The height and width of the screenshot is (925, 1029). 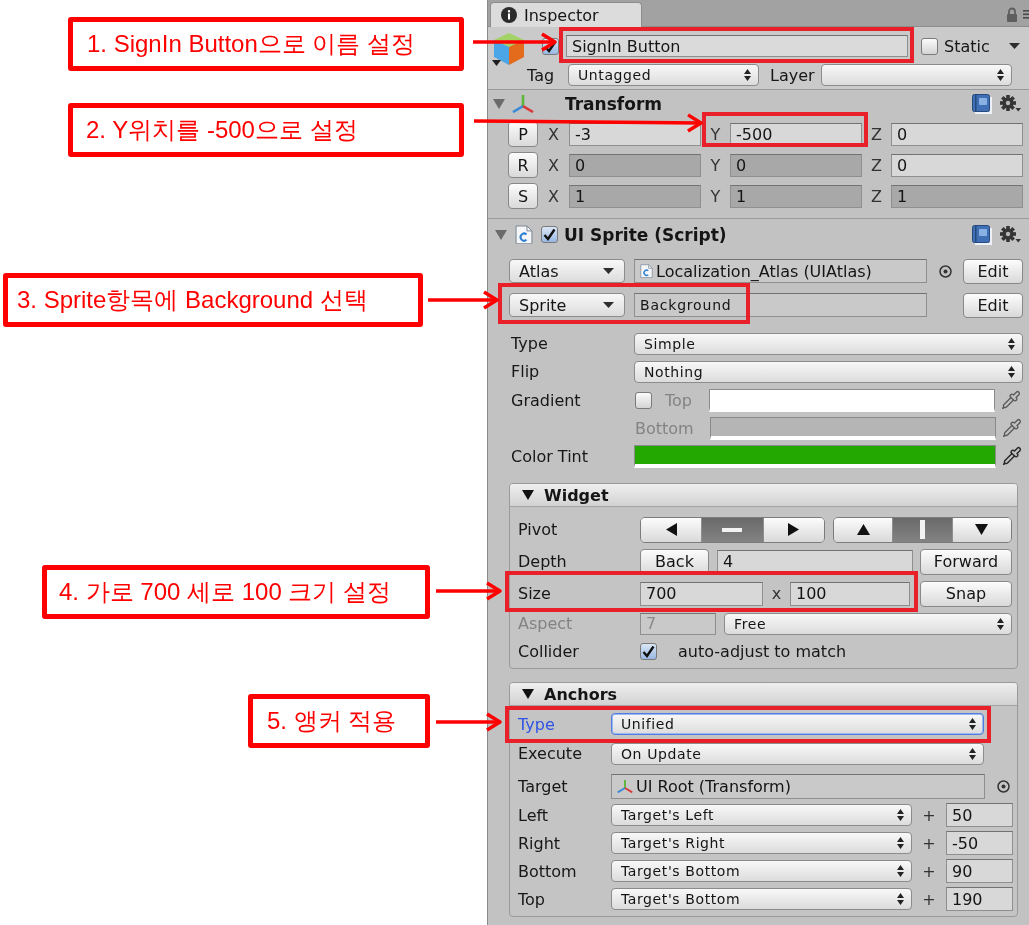 I want to click on triangle-right-icon, so click(x=794, y=529).